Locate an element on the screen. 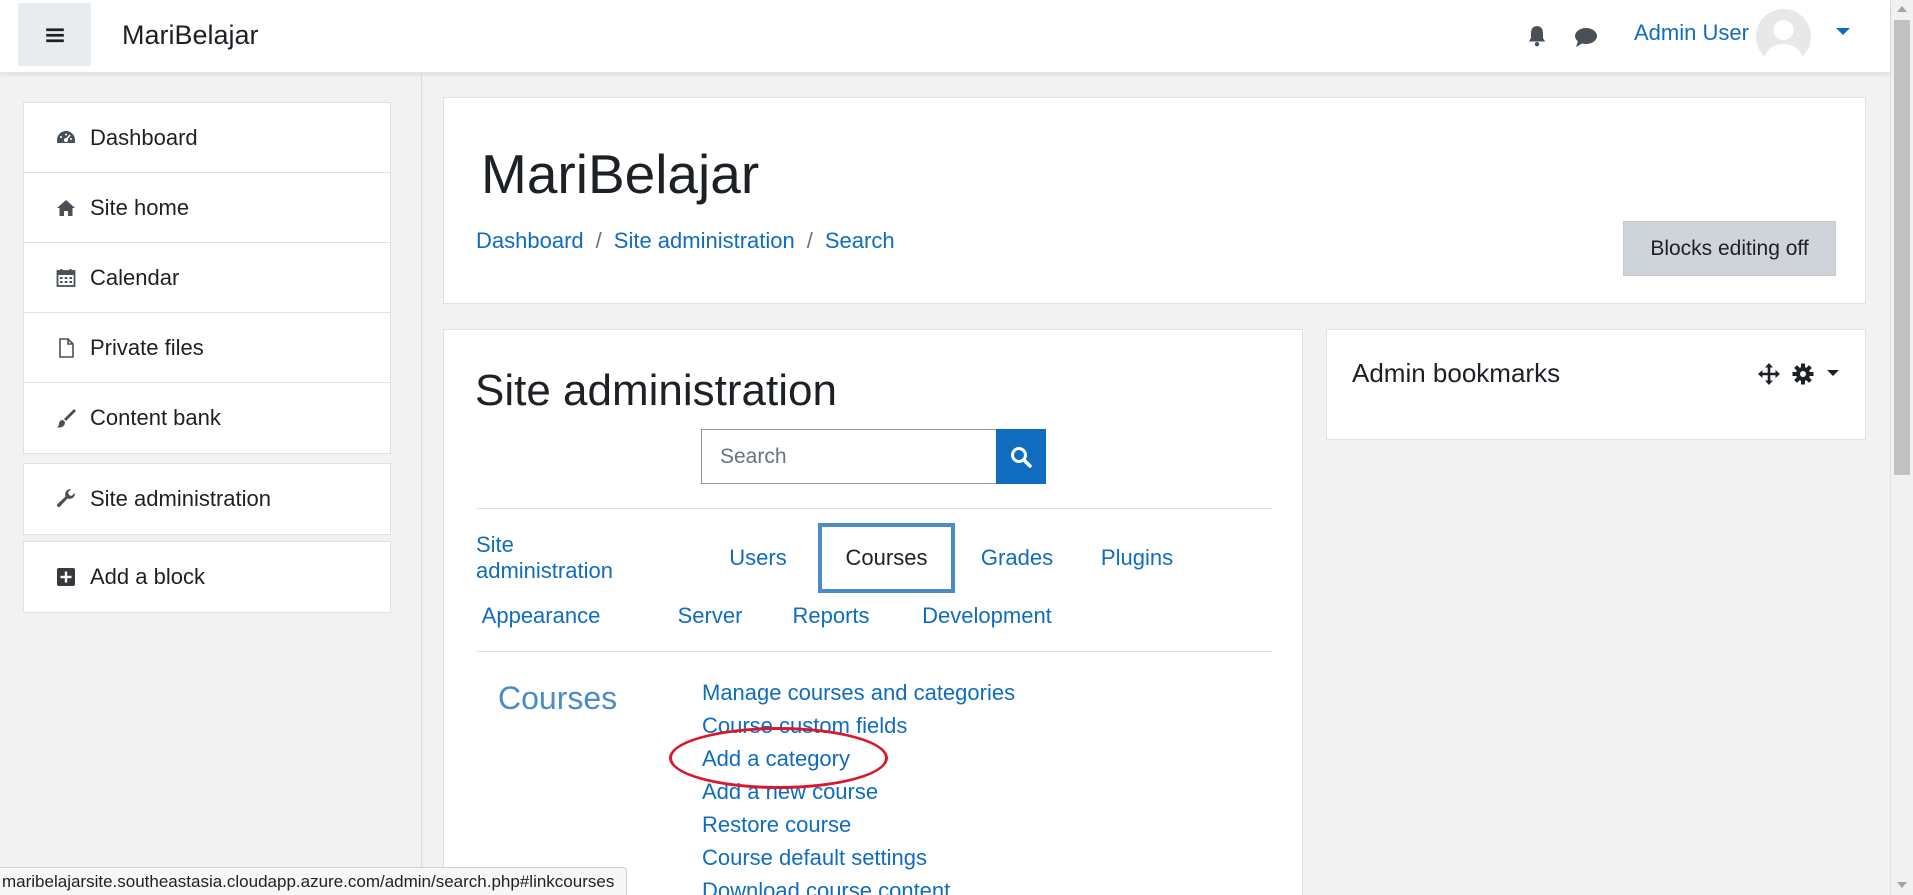  breadcrumb-search: Search is located at coordinates (860, 241).